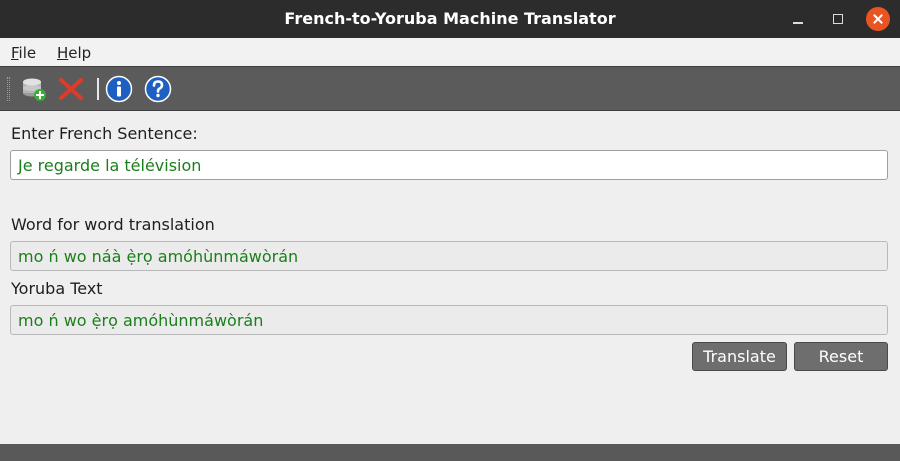 The width and height of the screenshot is (900, 461). I want to click on delete-icon, so click(71, 89).